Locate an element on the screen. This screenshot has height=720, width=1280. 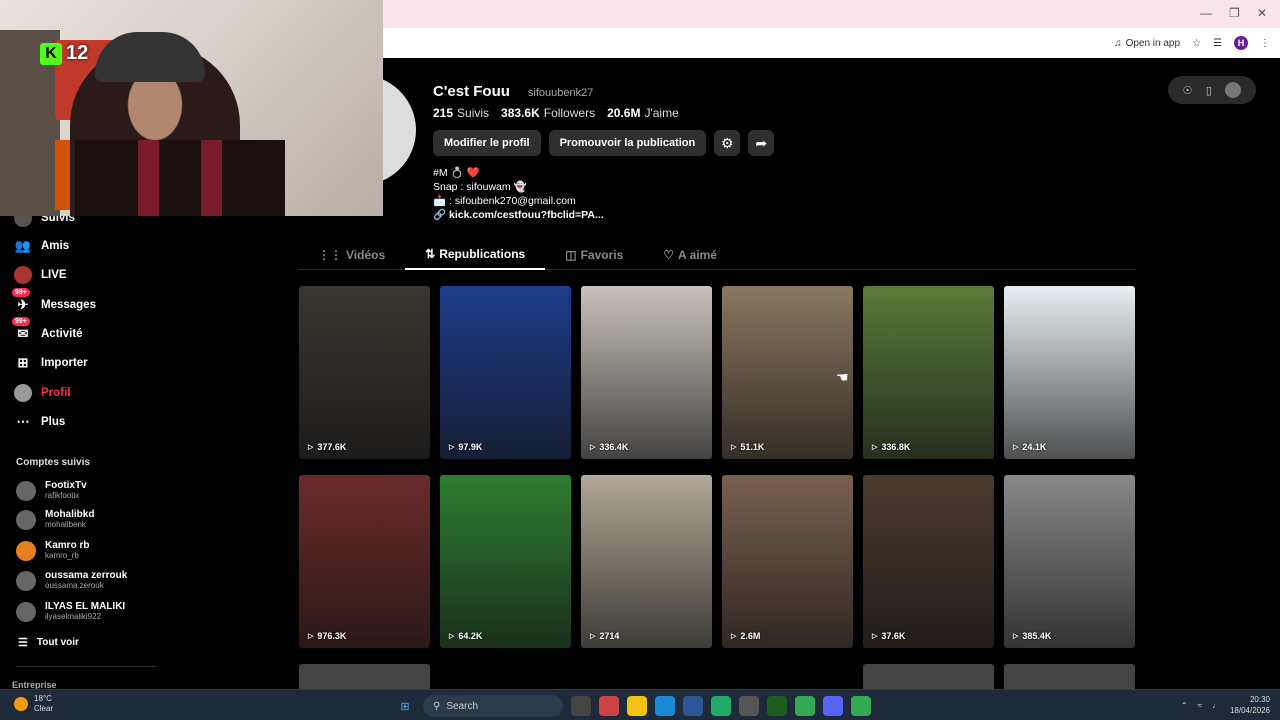
clock: 20:30 18/04/2026 is located at coordinates (1250, 705).